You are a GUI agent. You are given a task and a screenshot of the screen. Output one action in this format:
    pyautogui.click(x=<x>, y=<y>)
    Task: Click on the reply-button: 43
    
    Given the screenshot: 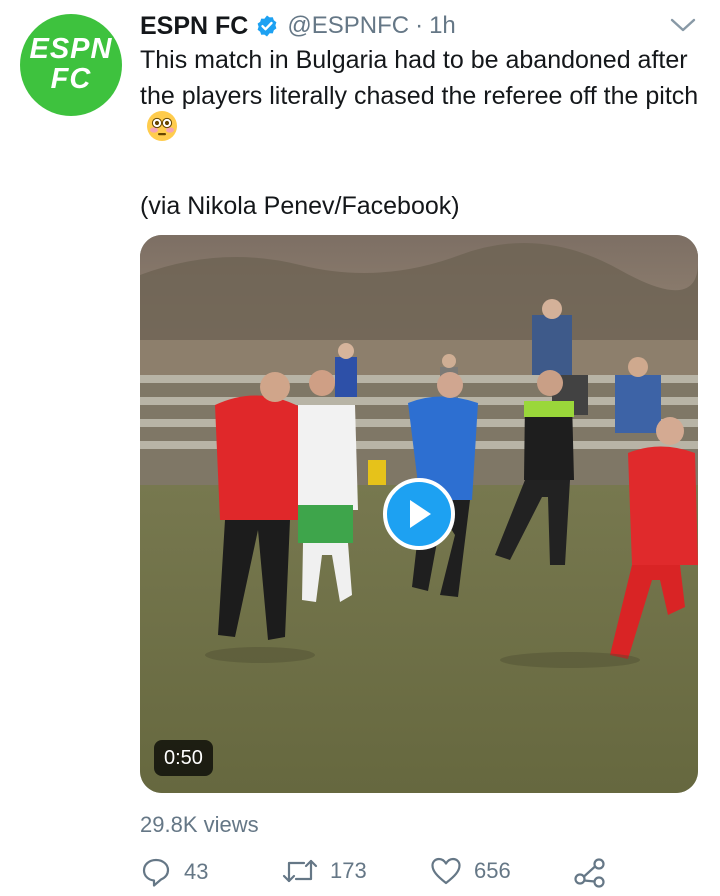 What is the action you would take?
    pyautogui.click(x=174, y=872)
    